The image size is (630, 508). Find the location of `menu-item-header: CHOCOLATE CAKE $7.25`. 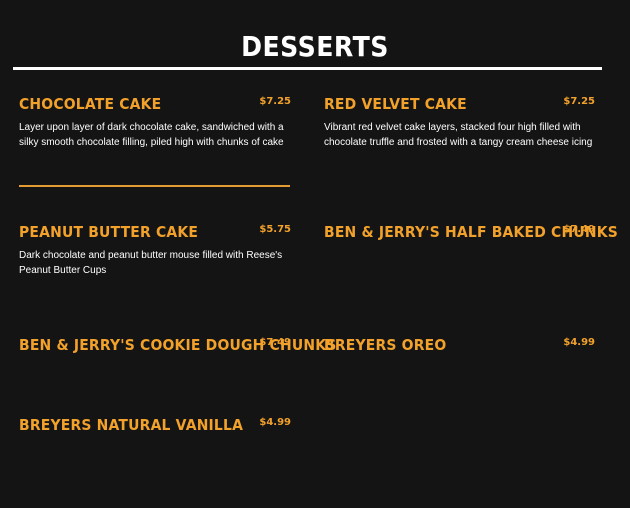

menu-item-header: CHOCOLATE CAKE $7.25 is located at coordinates (155, 106).